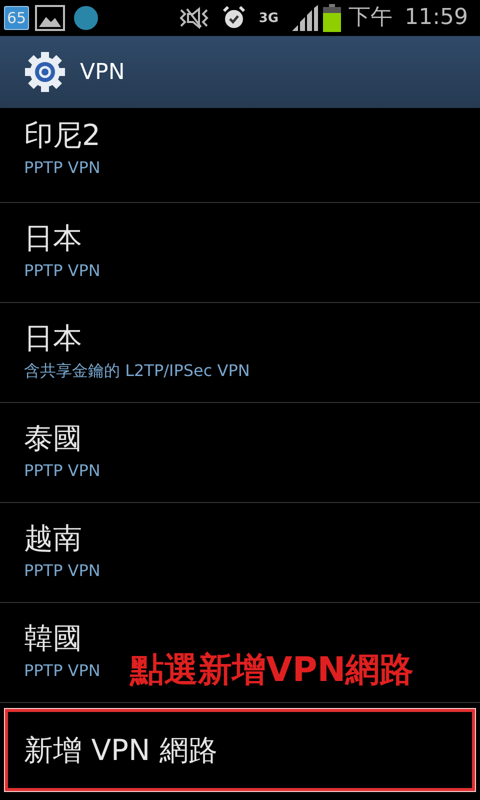 The width and height of the screenshot is (480, 800). I want to click on vpn-list-item: 泰國 PPTP VPN, so click(240, 453).